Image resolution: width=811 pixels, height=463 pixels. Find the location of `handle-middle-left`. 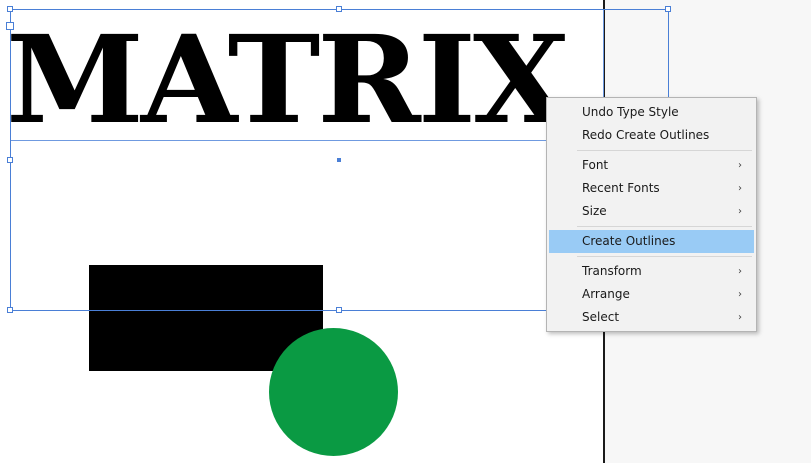

handle-middle-left is located at coordinates (10, 160).